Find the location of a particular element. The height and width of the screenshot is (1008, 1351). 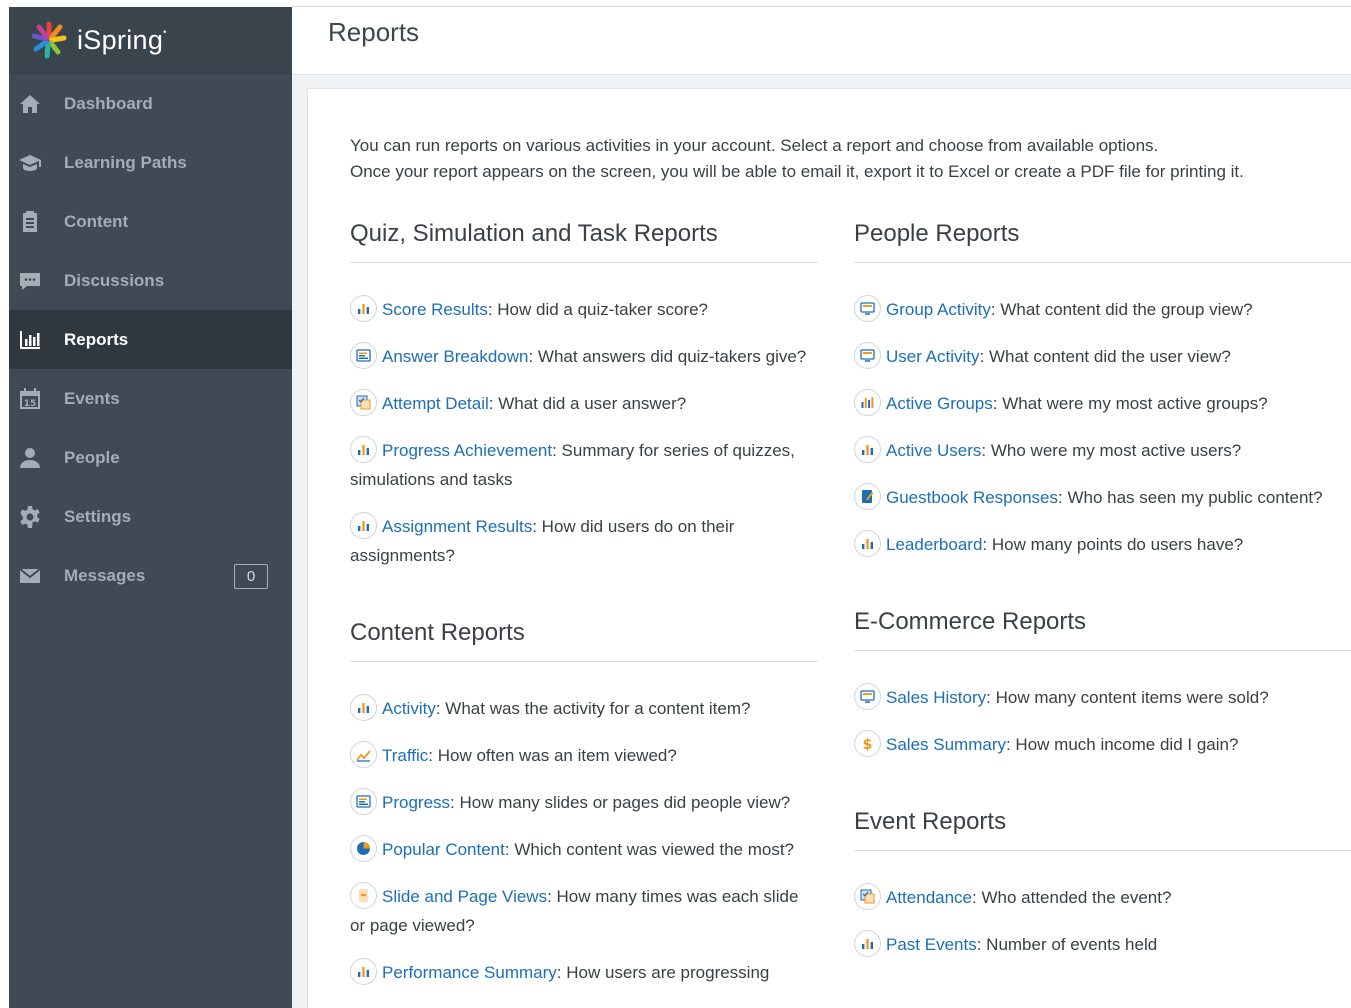

report-description: : Which content was viewed the most? is located at coordinates (649, 849).